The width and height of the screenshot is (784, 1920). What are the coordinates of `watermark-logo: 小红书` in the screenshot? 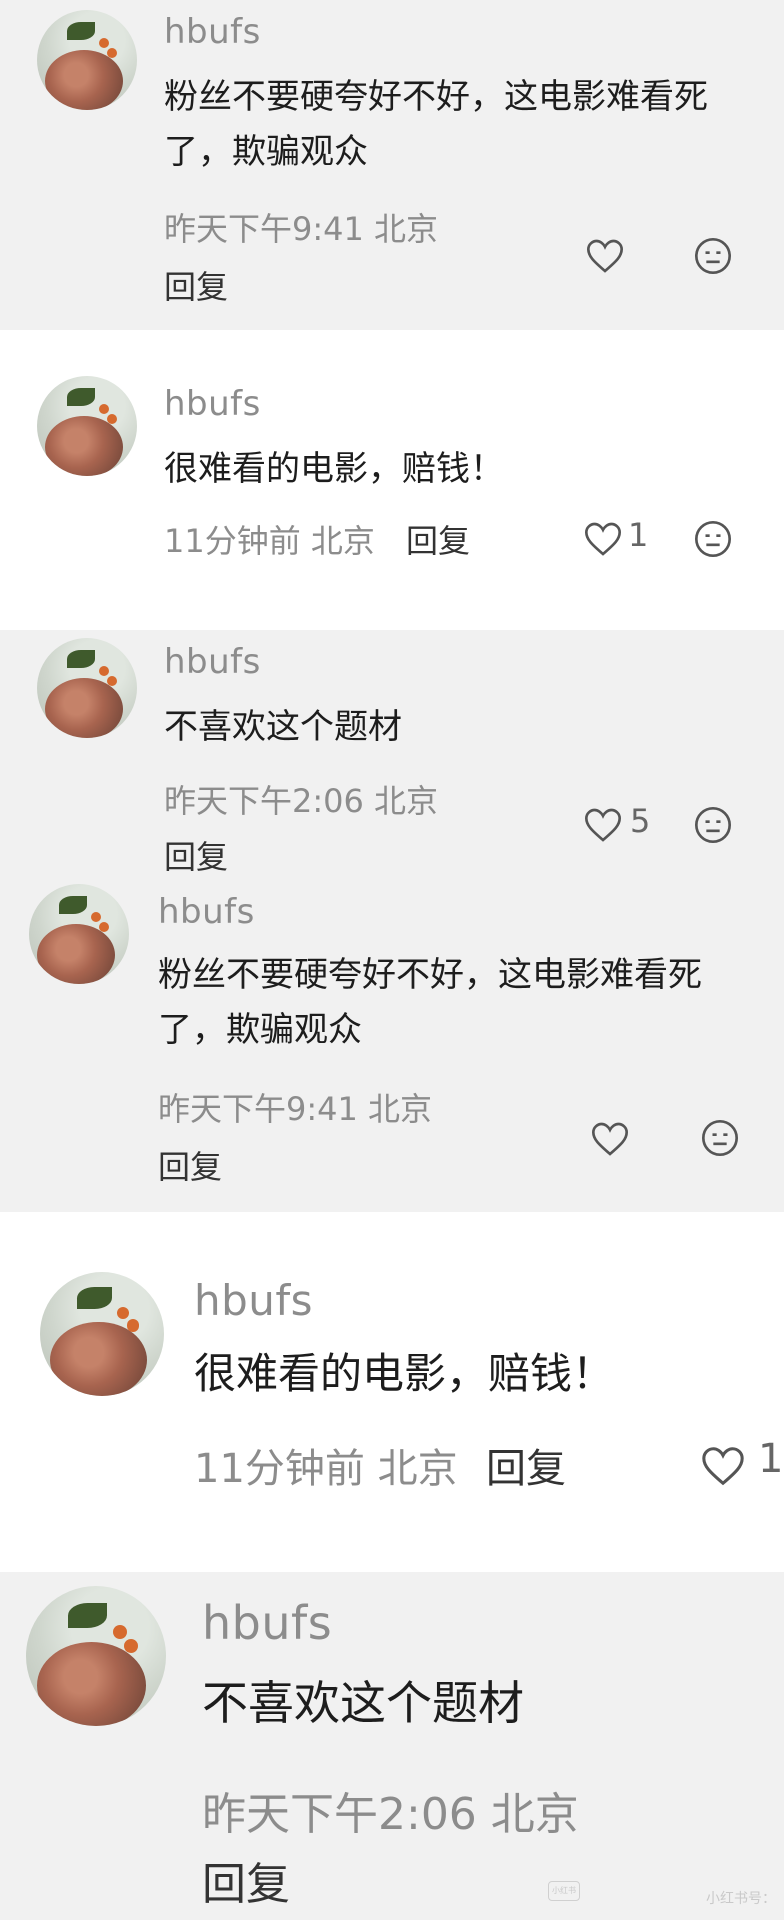 It's located at (564, 1891).